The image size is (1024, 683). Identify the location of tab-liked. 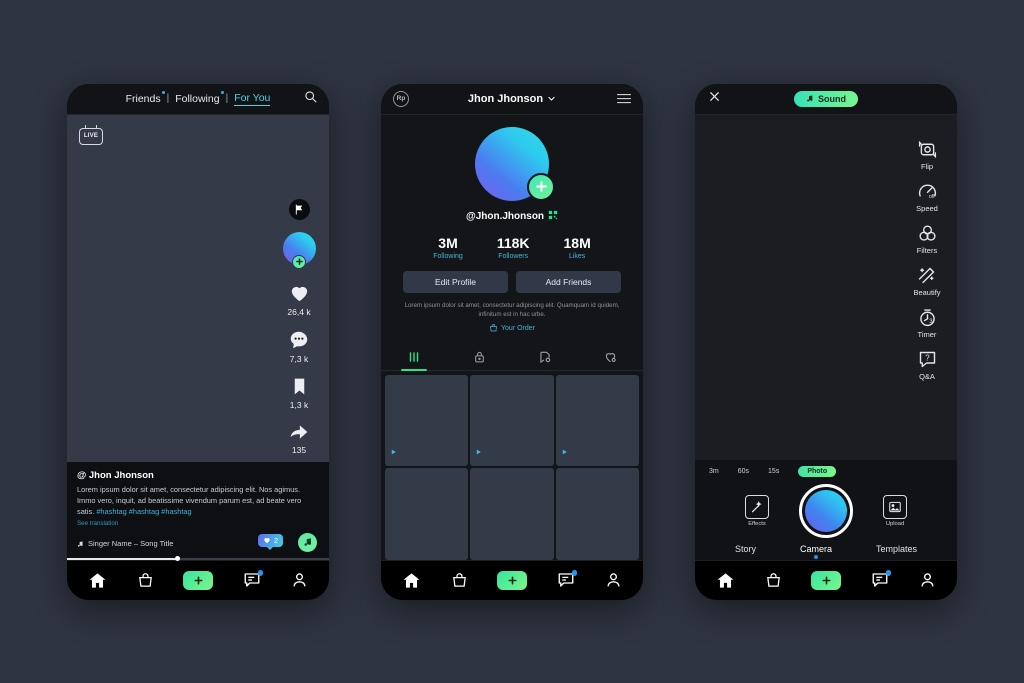
(611, 356).